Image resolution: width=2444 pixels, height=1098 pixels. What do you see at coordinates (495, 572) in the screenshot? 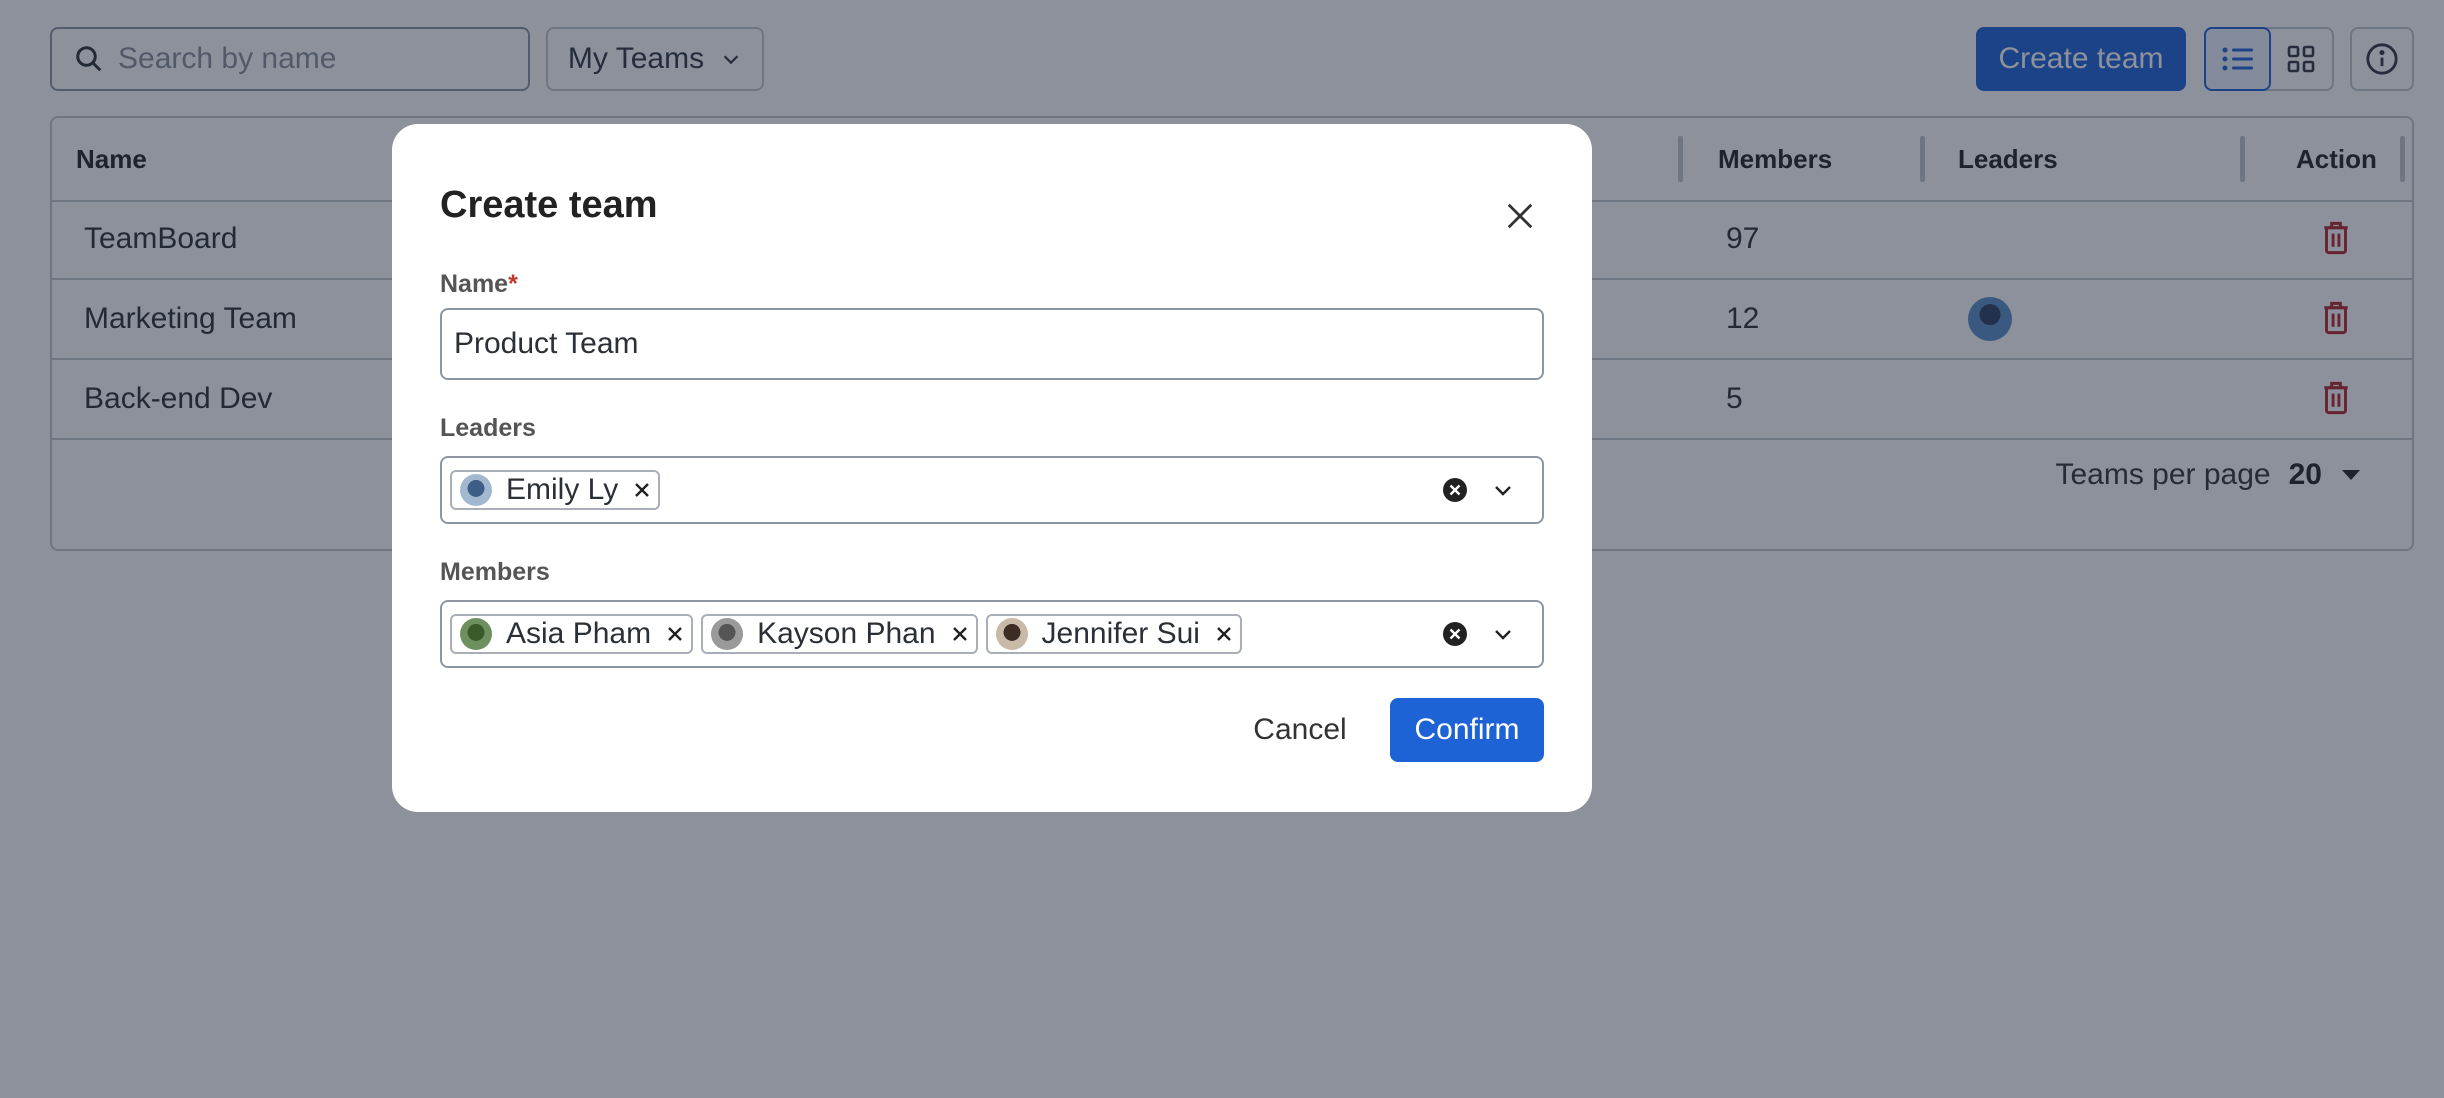
I see `members-field-label: Members` at bounding box center [495, 572].